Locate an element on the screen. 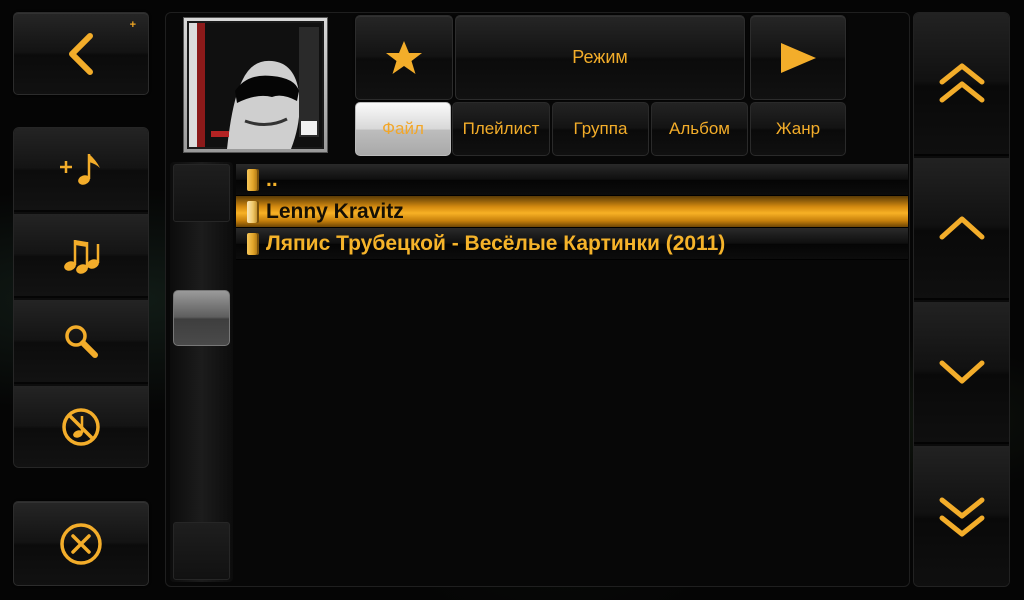  notes-icon is located at coordinates (82, 257).